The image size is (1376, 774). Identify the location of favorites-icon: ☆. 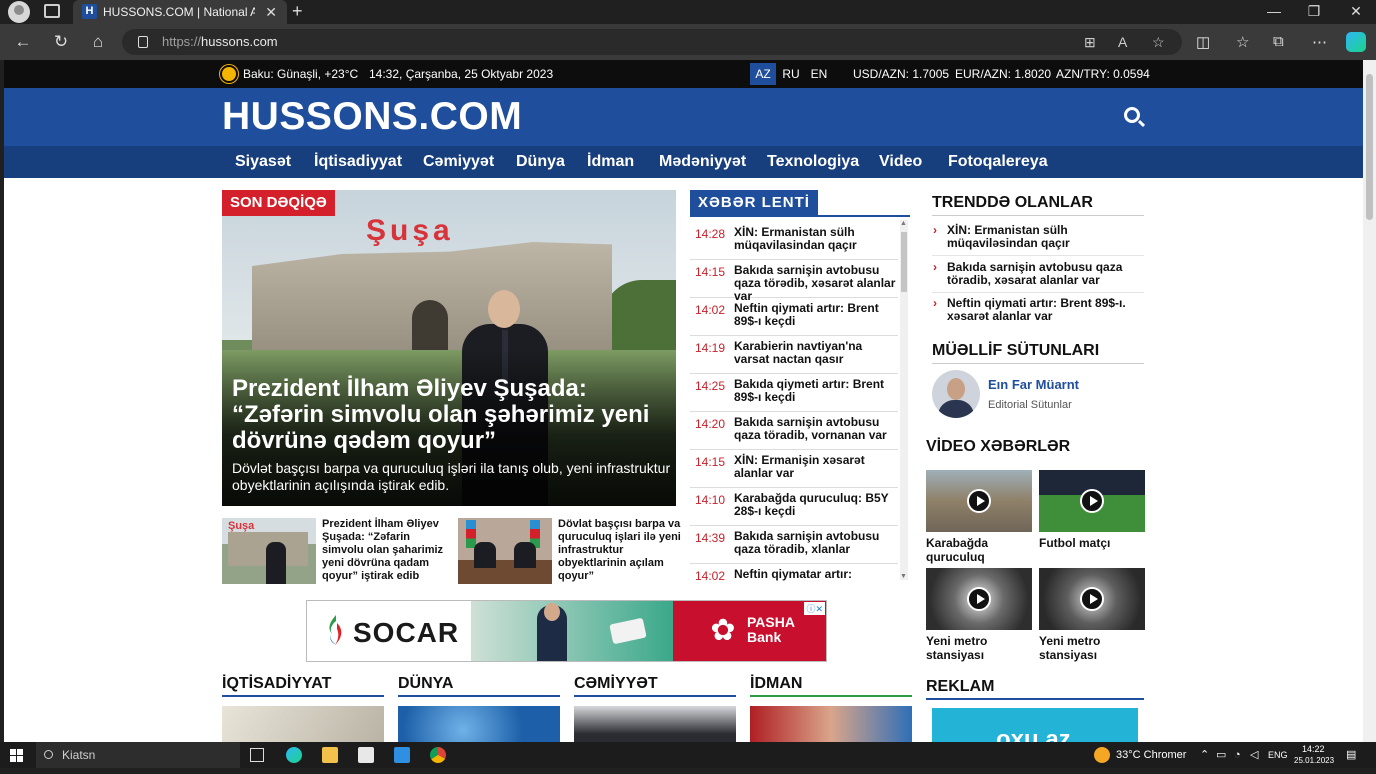
(1242, 42).